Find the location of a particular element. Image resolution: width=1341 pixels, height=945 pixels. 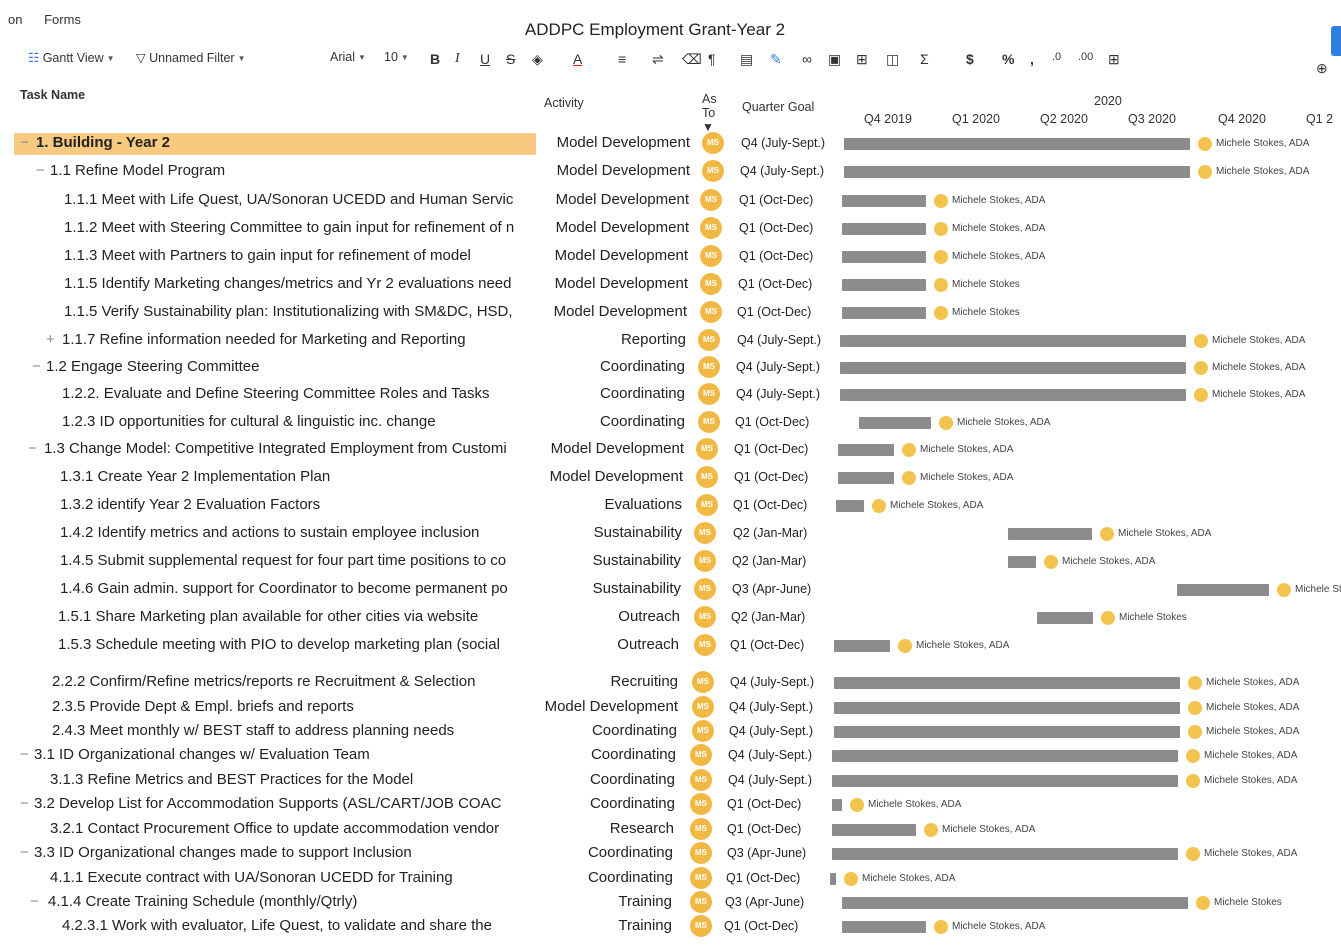

clear-format-icon: ⌫ is located at coordinates (692, 59).